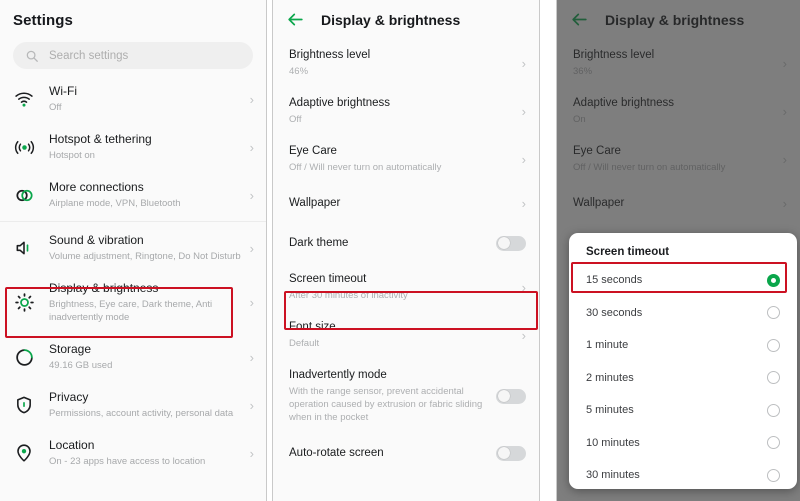 This screenshot has height=501, width=800. What do you see at coordinates (610, 410) in the screenshot?
I see `option-label: 5 minutes` at bounding box center [610, 410].